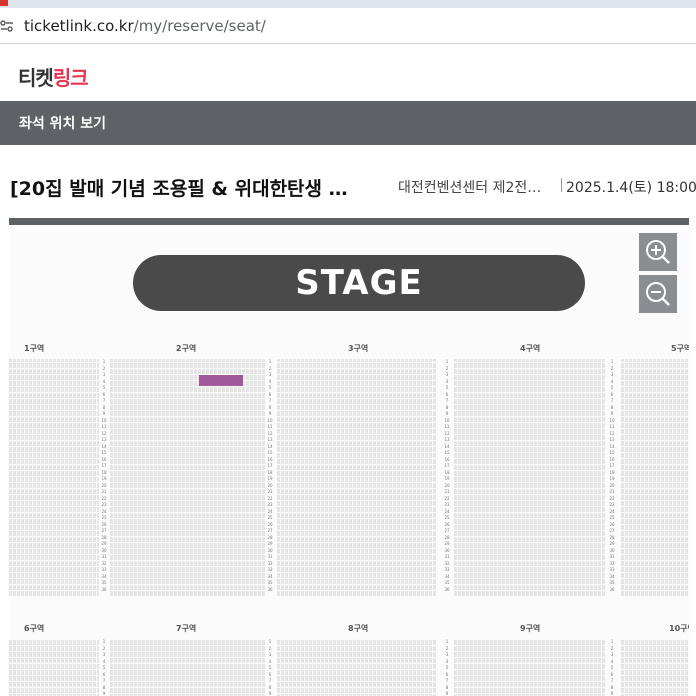 This screenshot has height=696, width=696. What do you see at coordinates (358, 628) in the screenshot?
I see `section-label: 8구역` at bounding box center [358, 628].